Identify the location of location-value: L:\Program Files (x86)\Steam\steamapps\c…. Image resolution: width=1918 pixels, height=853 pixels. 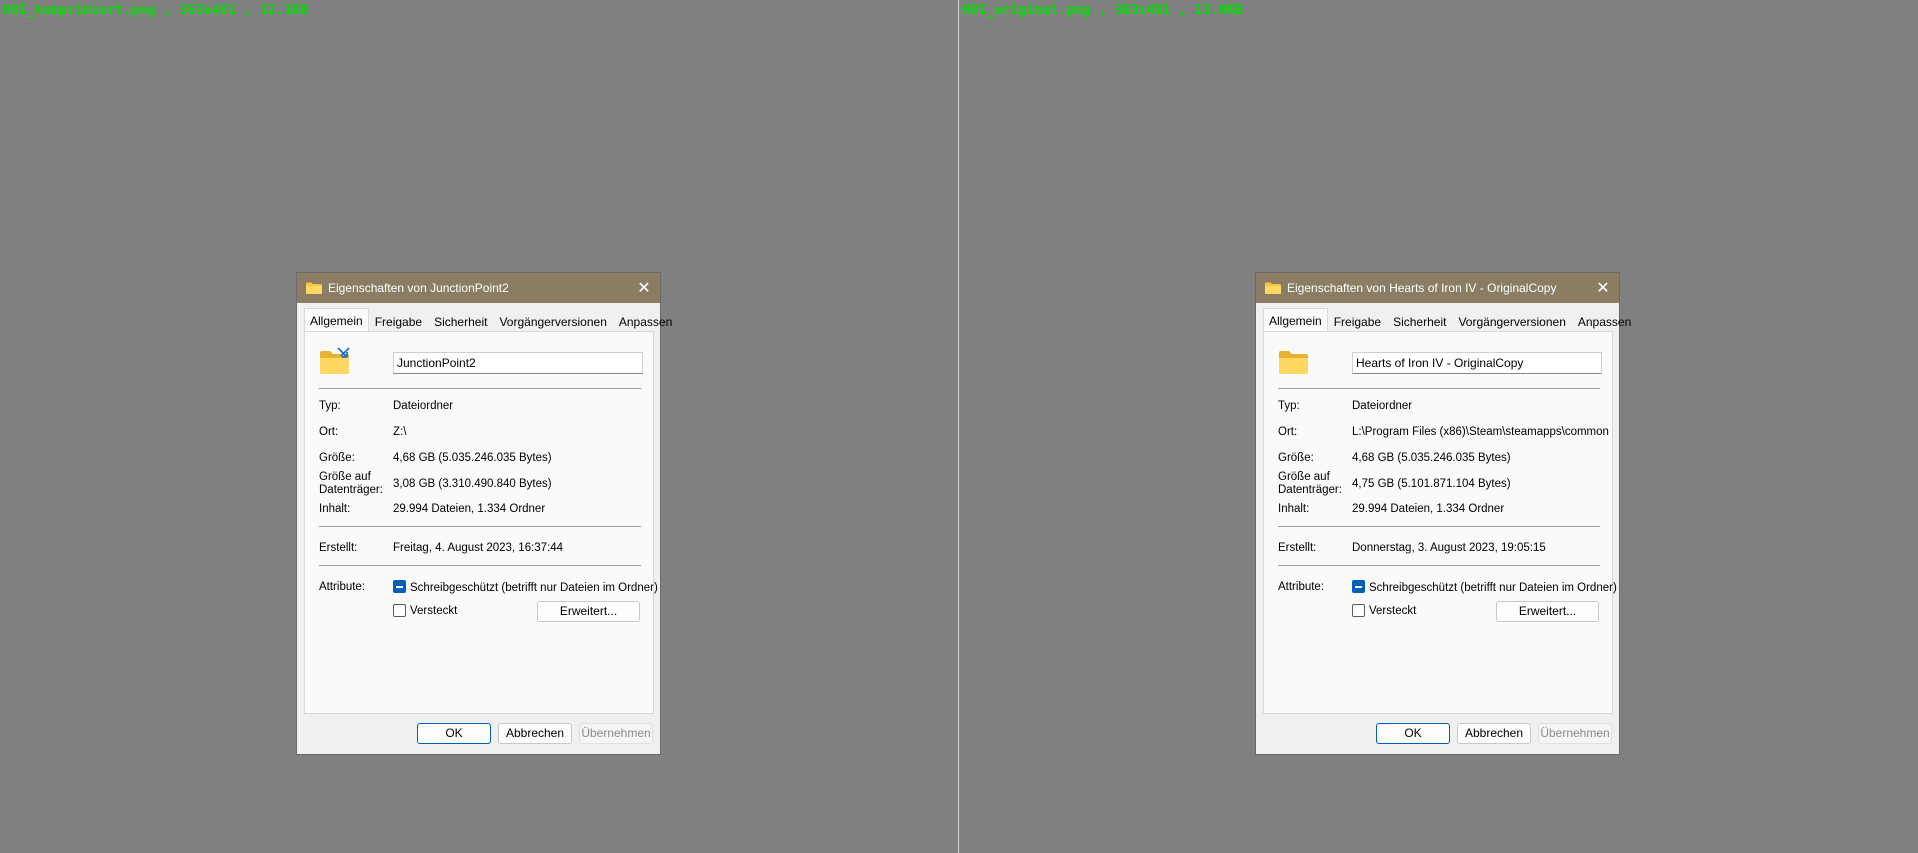
(1480, 432).